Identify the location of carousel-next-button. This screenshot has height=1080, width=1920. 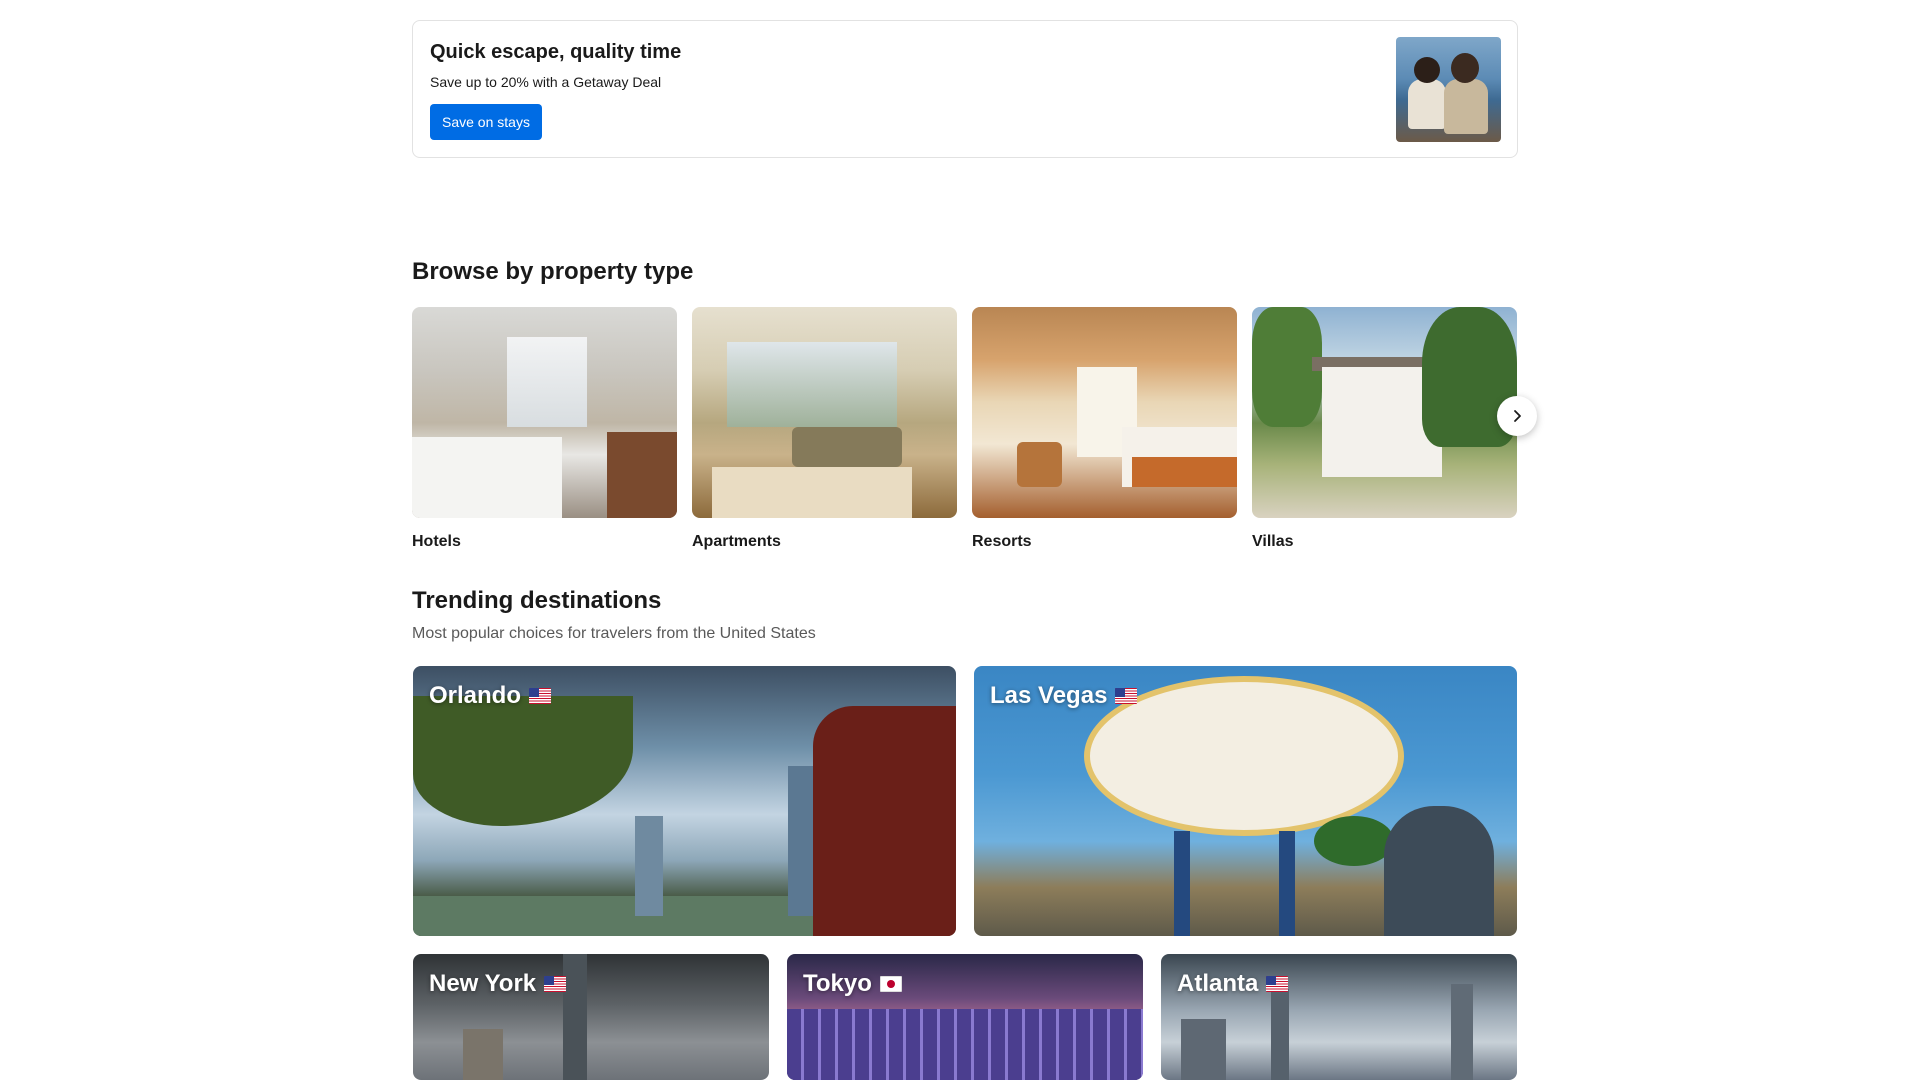
(1517, 416).